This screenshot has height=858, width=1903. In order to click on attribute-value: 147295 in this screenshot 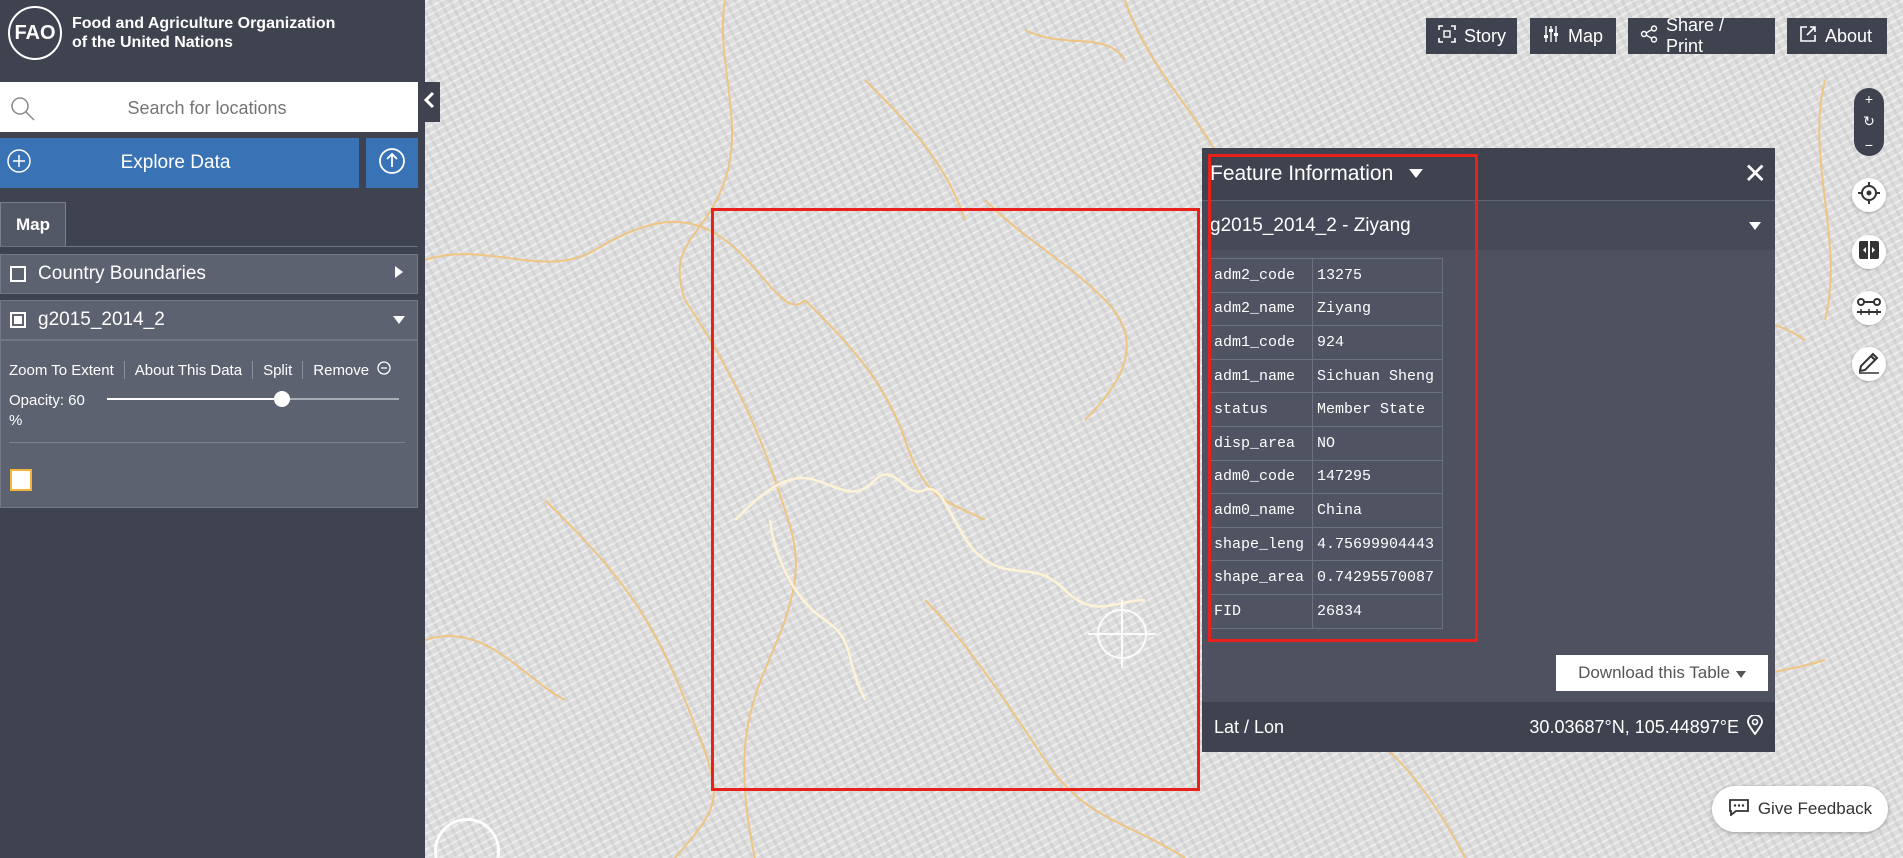, I will do `click(1377, 477)`.